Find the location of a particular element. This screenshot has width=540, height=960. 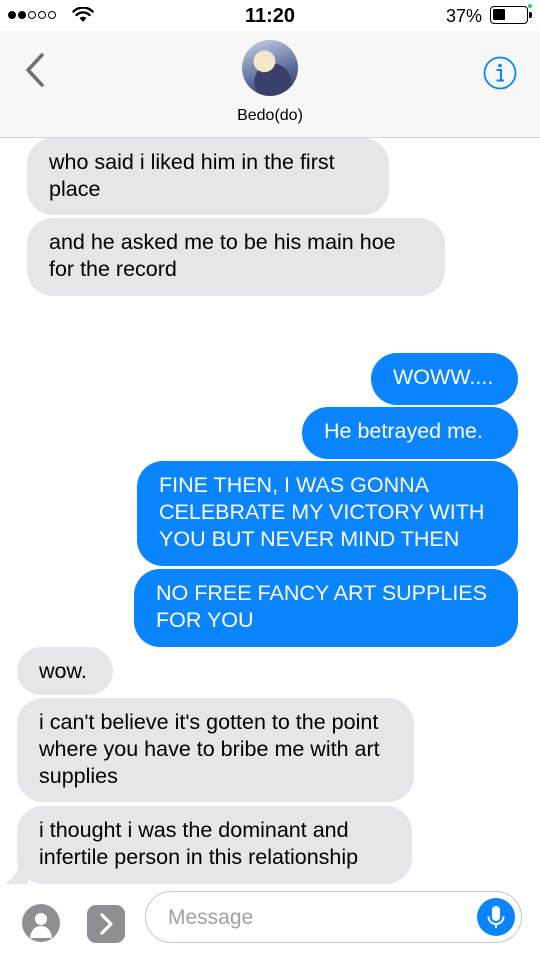

status-bar: 11:20 37% is located at coordinates (270, 15).